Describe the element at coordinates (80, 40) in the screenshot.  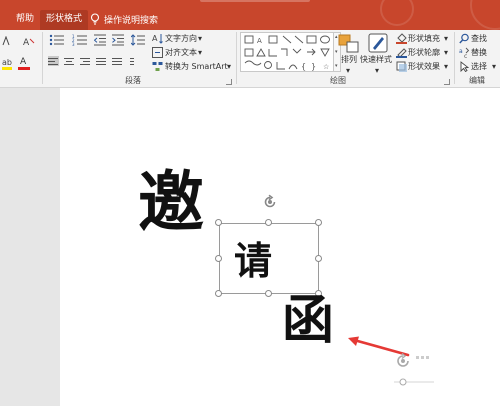
I see `numbering-icon: 1 2 3` at that location.